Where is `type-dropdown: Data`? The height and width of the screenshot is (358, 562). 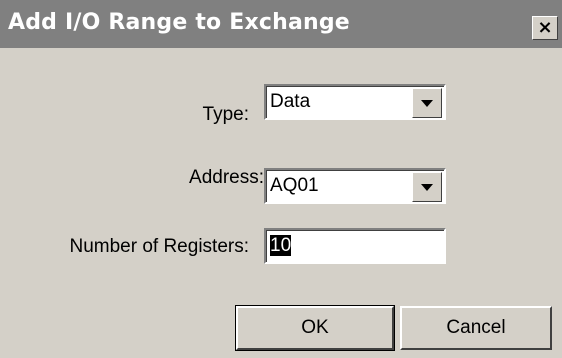 type-dropdown: Data is located at coordinates (355, 102).